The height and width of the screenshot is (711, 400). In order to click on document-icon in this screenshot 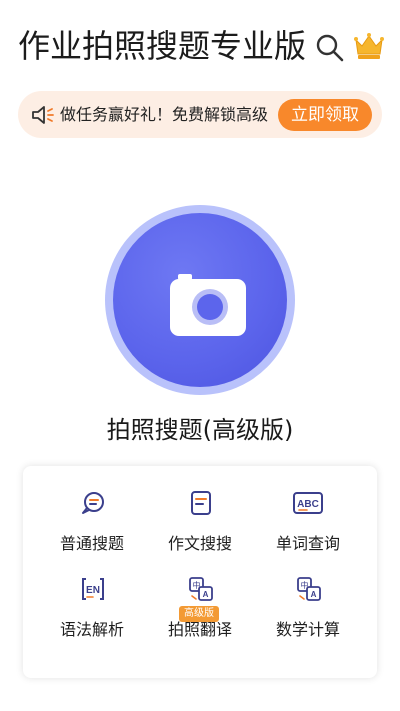, I will do `click(201, 503)`.